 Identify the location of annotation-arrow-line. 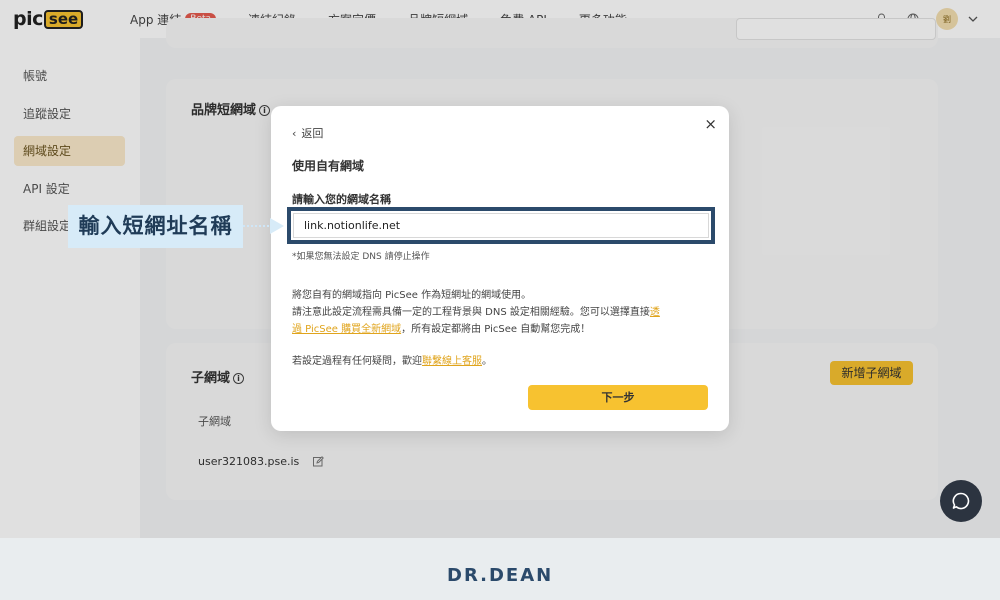
(258, 226).